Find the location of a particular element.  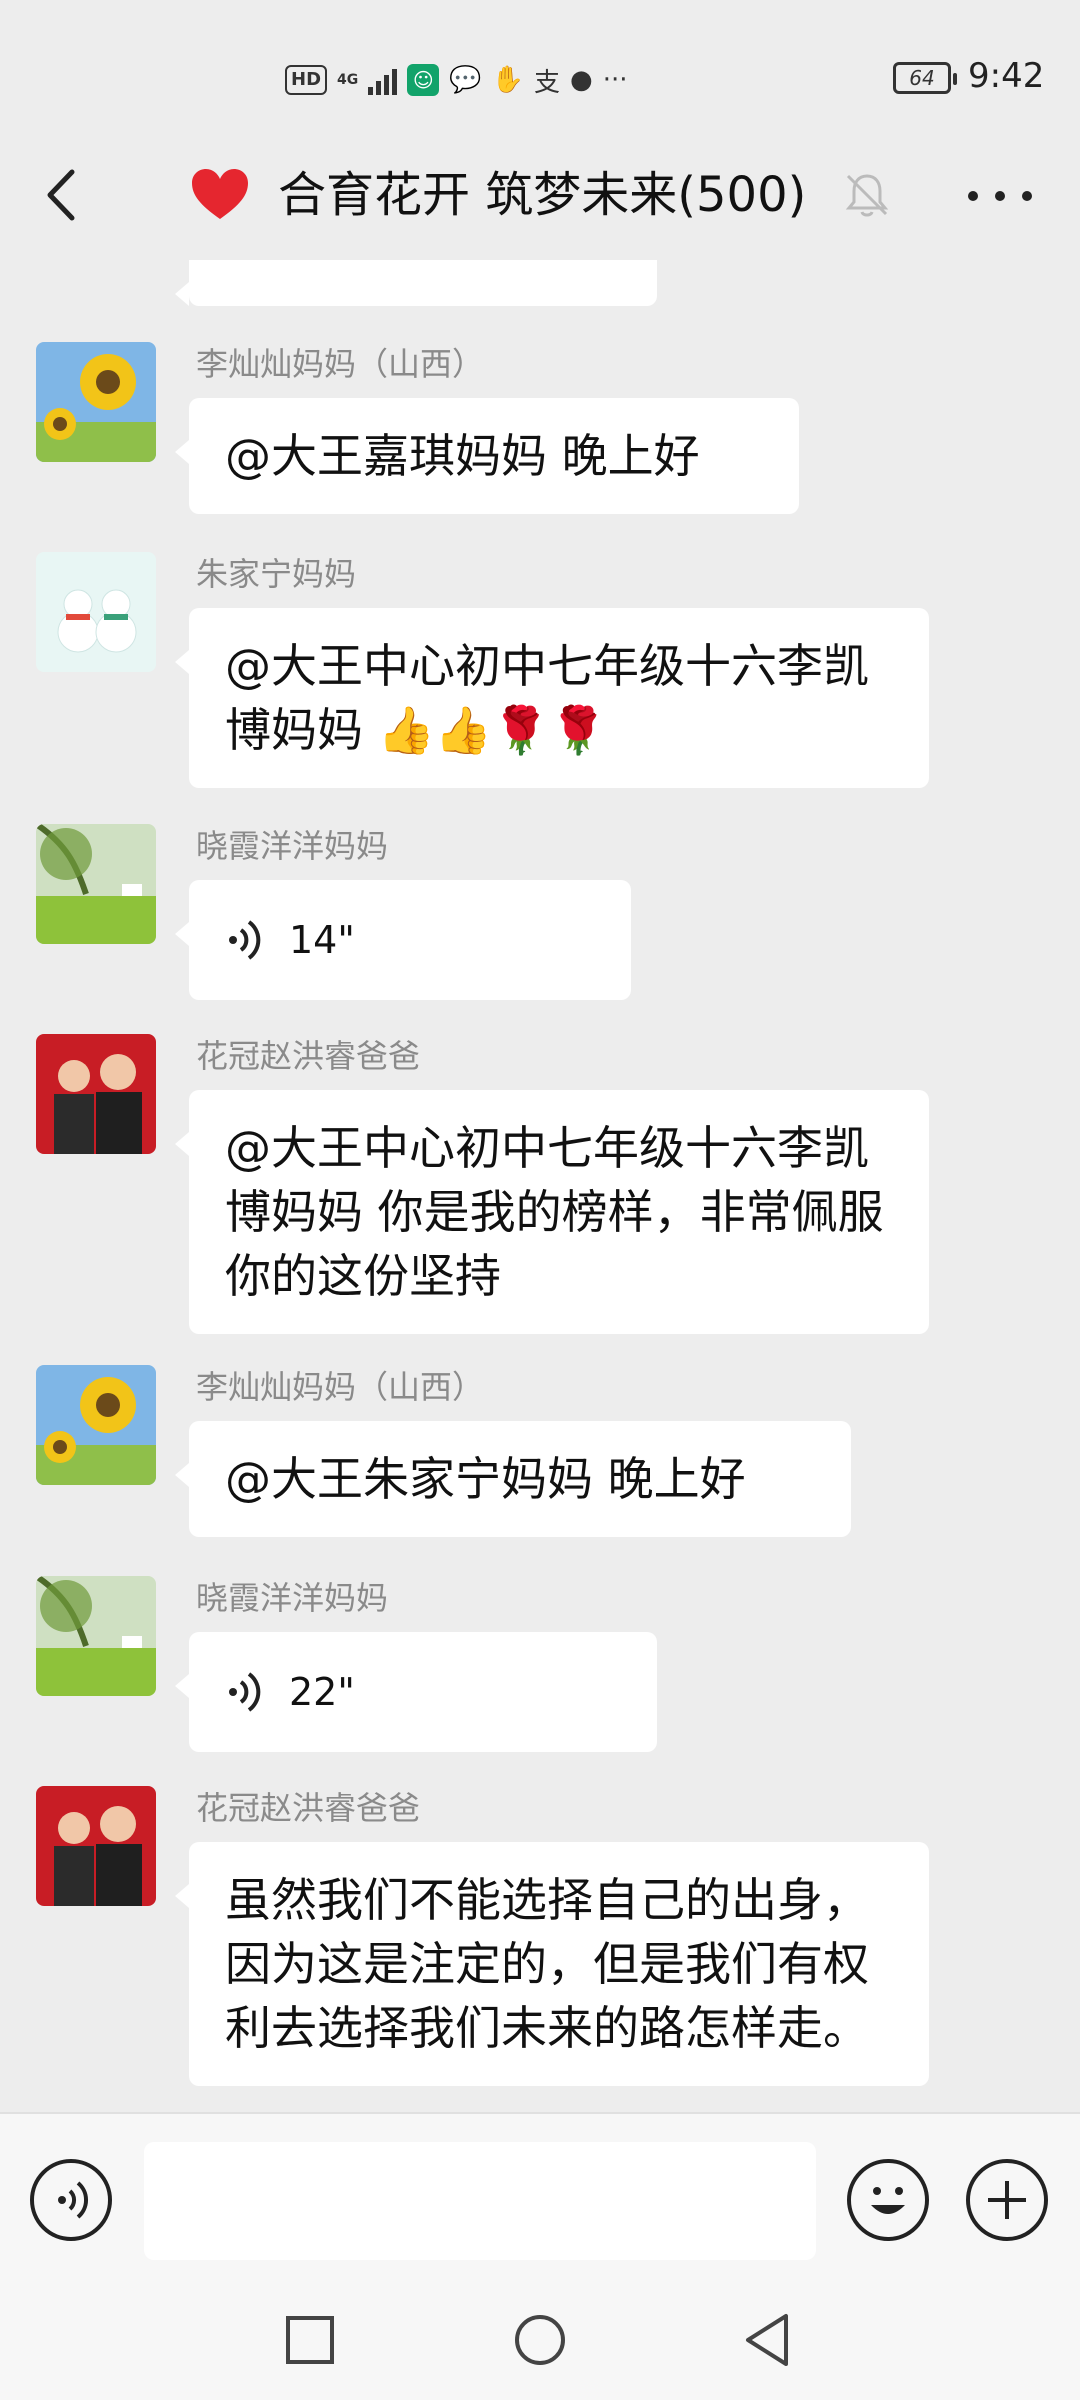

voice-duration: 22" is located at coordinates (322, 1692).